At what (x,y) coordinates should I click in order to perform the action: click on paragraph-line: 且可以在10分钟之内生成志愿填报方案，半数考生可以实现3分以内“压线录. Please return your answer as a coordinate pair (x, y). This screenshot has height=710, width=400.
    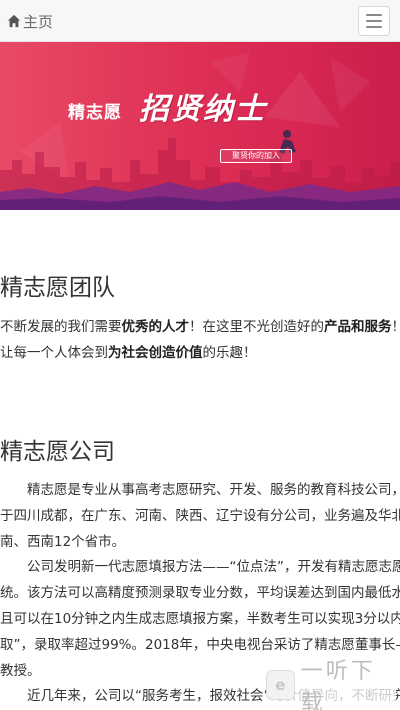
    Looking at the image, I should click on (200, 619).